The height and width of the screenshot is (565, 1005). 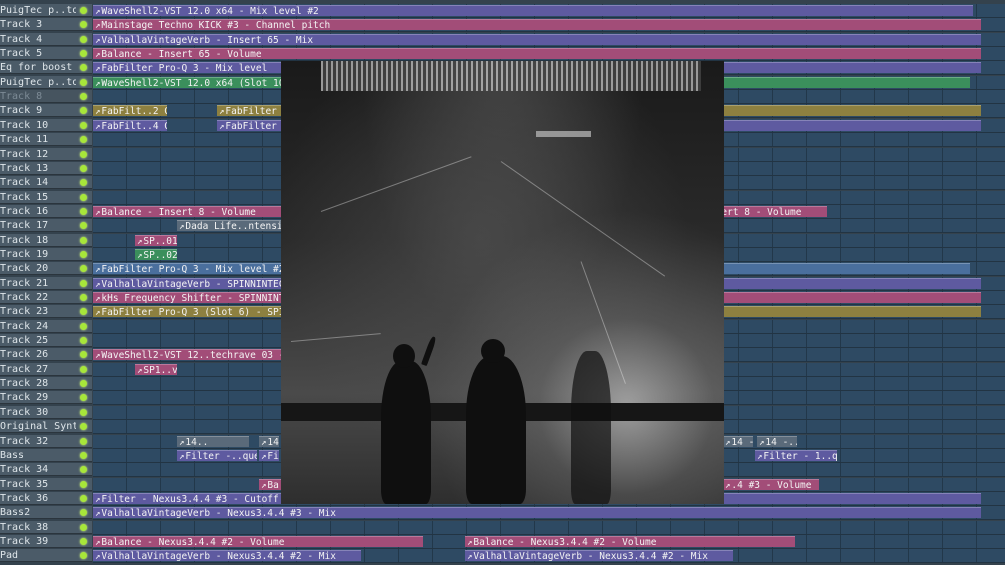 What do you see at coordinates (537, 39) in the screenshot?
I see `automation-clip: ↗ValhallaVintageVerb - Insert 65 - Mix` at bounding box center [537, 39].